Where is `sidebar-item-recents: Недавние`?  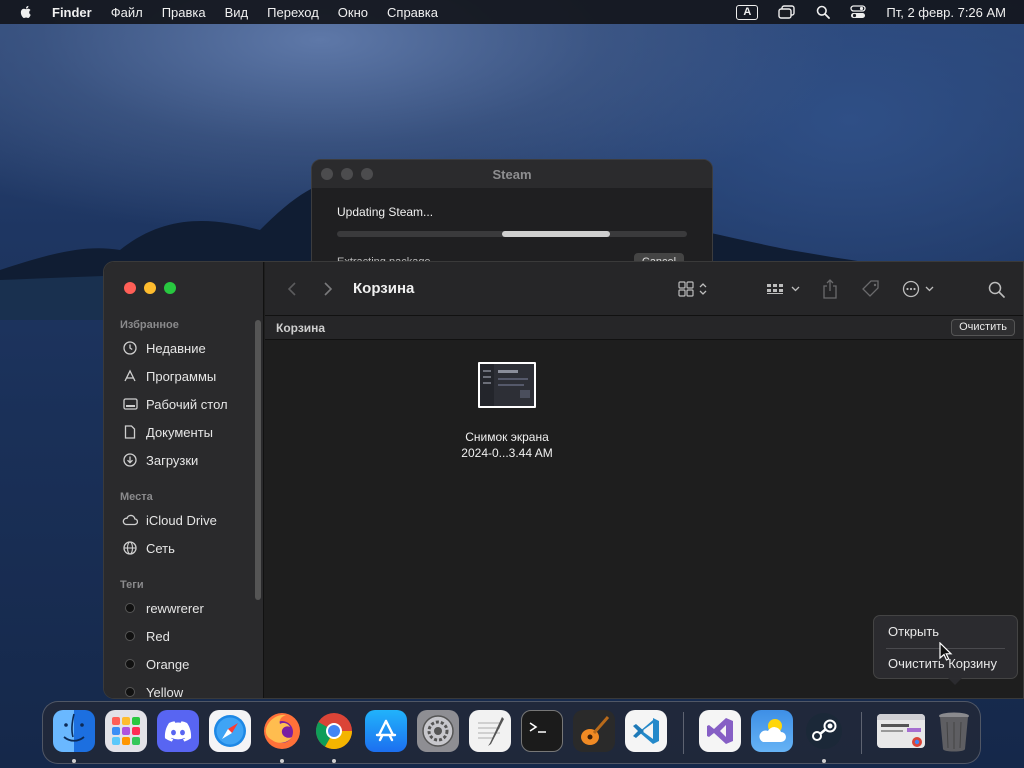 sidebar-item-recents: Недавние is located at coordinates (164, 348).